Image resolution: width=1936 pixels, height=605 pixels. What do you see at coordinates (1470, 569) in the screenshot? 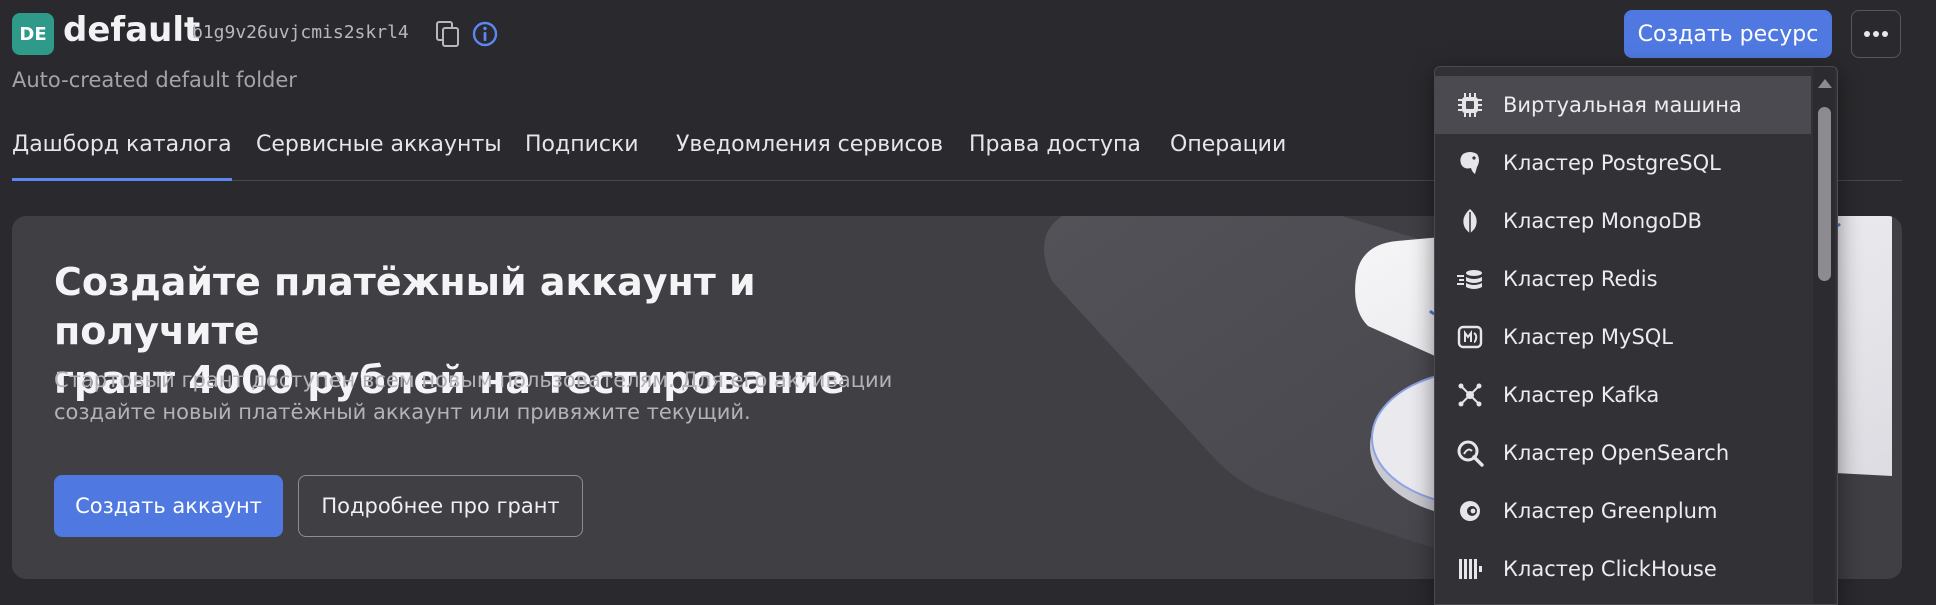
I see `clickhouse-icon` at bounding box center [1470, 569].